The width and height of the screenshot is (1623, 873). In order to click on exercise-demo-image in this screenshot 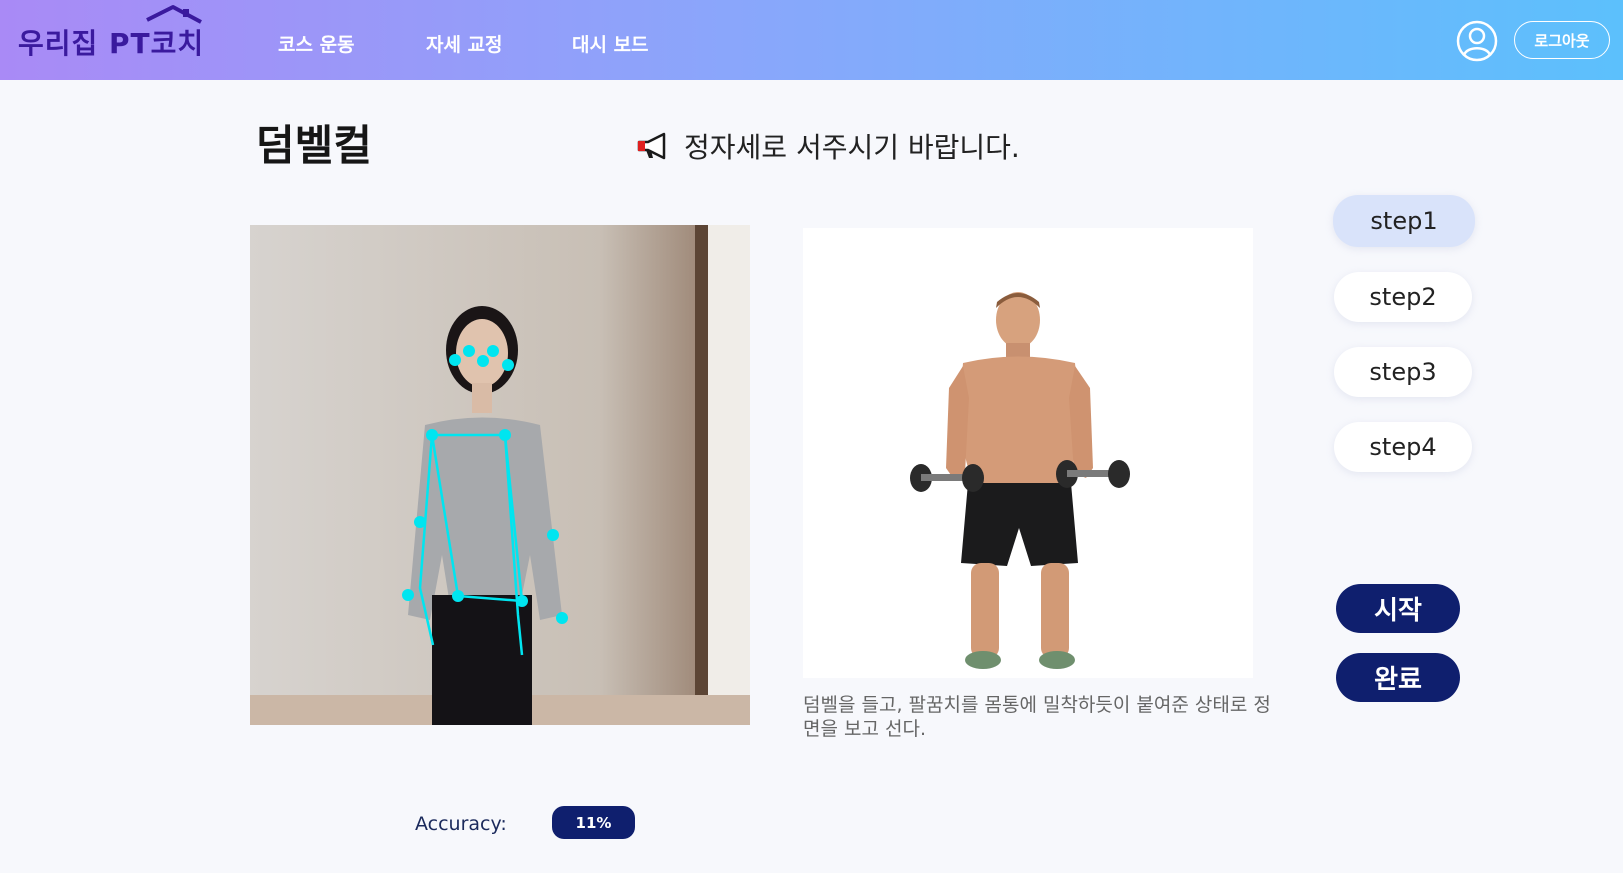, I will do `click(1028, 453)`.